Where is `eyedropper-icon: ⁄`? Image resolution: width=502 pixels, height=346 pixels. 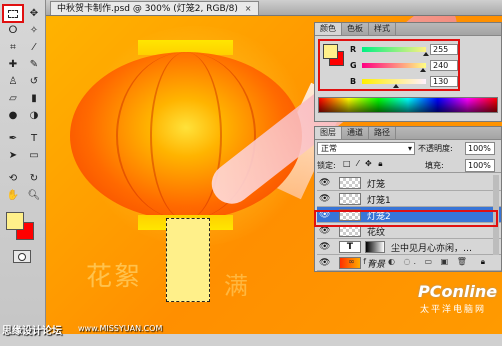
eyedropper-icon: ⁄ is located at coordinates (34, 47).